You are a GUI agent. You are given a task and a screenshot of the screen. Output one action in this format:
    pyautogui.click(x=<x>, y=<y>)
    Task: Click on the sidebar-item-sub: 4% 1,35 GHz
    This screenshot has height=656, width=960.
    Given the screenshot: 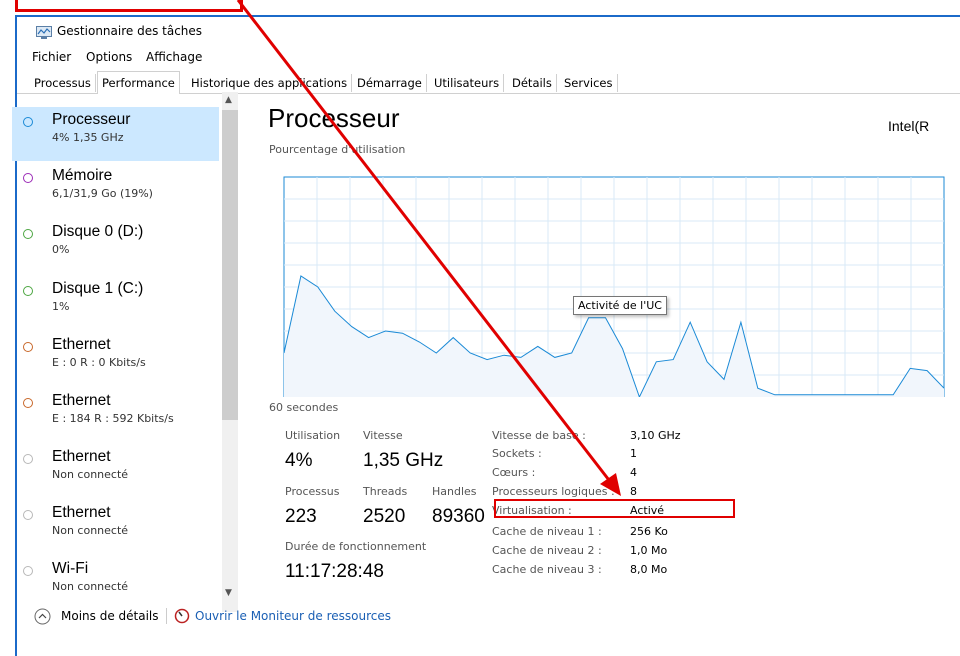 What is the action you would take?
    pyautogui.click(x=88, y=137)
    